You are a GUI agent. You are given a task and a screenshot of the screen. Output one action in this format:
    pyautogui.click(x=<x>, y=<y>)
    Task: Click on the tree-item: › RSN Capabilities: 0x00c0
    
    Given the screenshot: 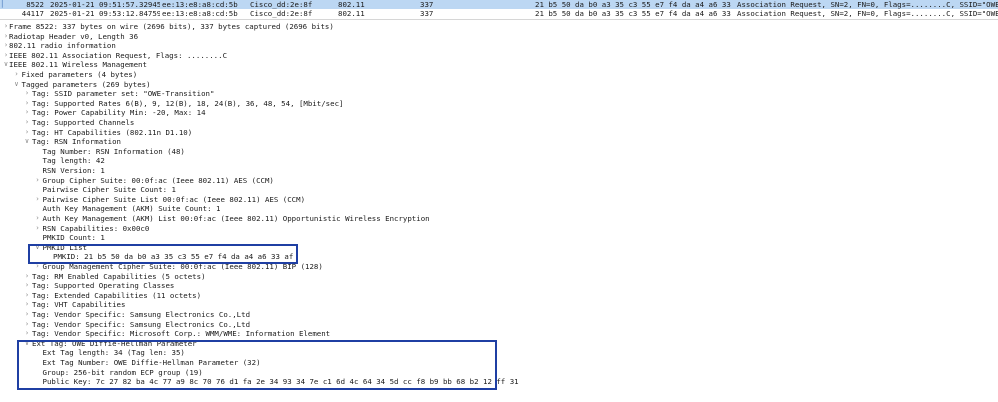 What is the action you would take?
    pyautogui.click(x=499, y=229)
    